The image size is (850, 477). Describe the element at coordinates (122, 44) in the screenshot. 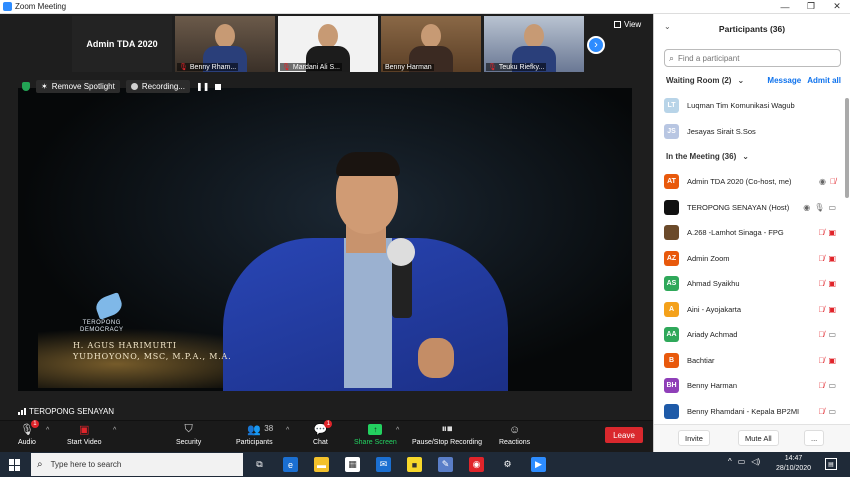

I see `gallery-tile-admin: Admin TDA 2020` at that location.